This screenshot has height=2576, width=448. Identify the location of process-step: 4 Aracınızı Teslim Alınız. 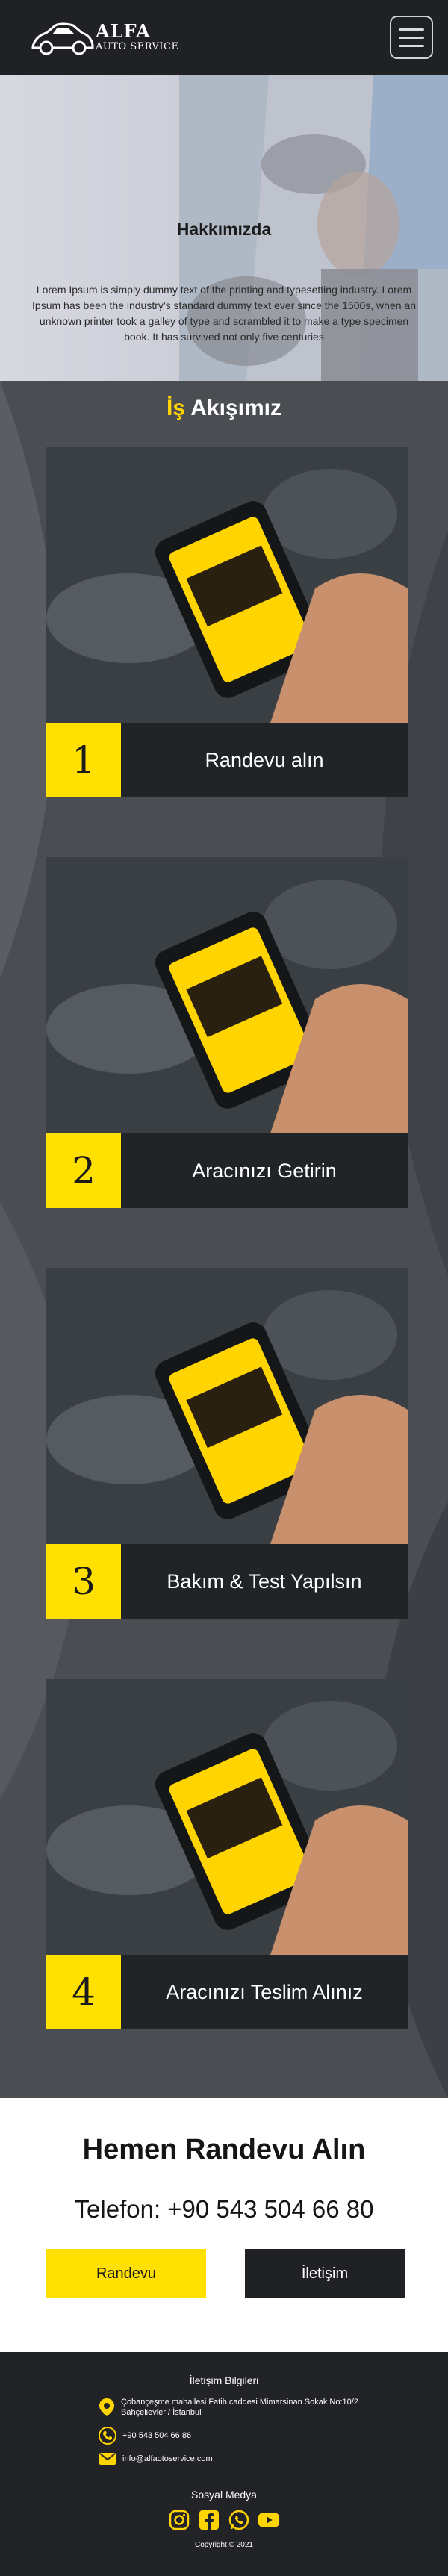
(227, 1854).